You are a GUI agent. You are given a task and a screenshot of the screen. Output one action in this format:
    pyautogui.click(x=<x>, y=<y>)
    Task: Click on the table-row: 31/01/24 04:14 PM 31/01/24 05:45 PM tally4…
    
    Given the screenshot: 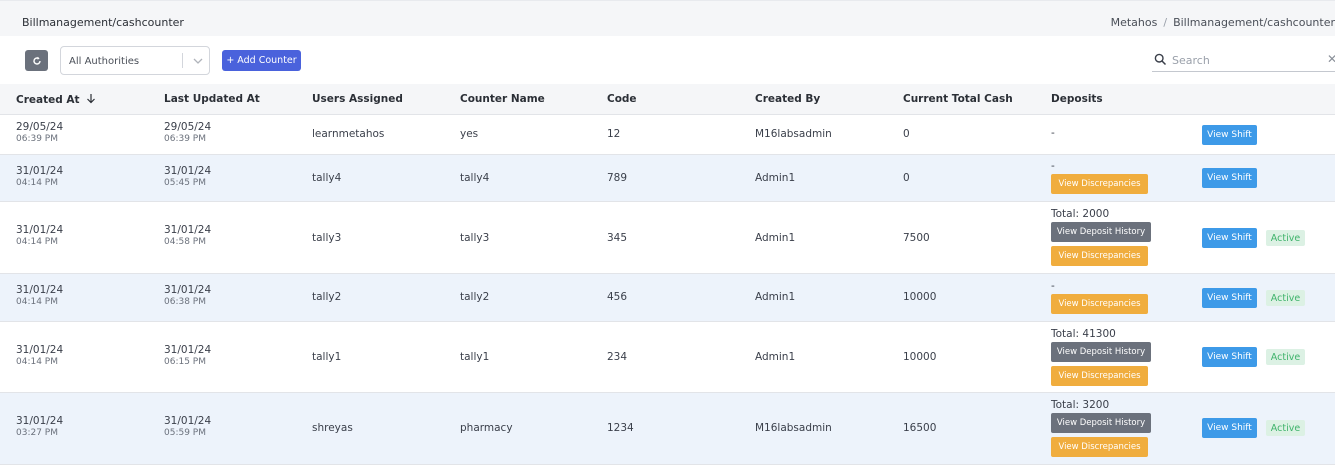 What is the action you would take?
    pyautogui.click(x=667, y=178)
    